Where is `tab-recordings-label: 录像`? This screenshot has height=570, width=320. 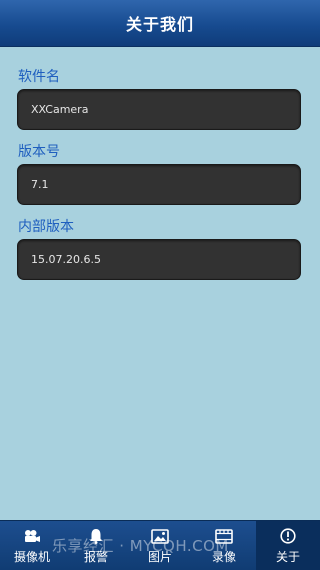
tab-recordings-label: 录像 is located at coordinates (223, 557).